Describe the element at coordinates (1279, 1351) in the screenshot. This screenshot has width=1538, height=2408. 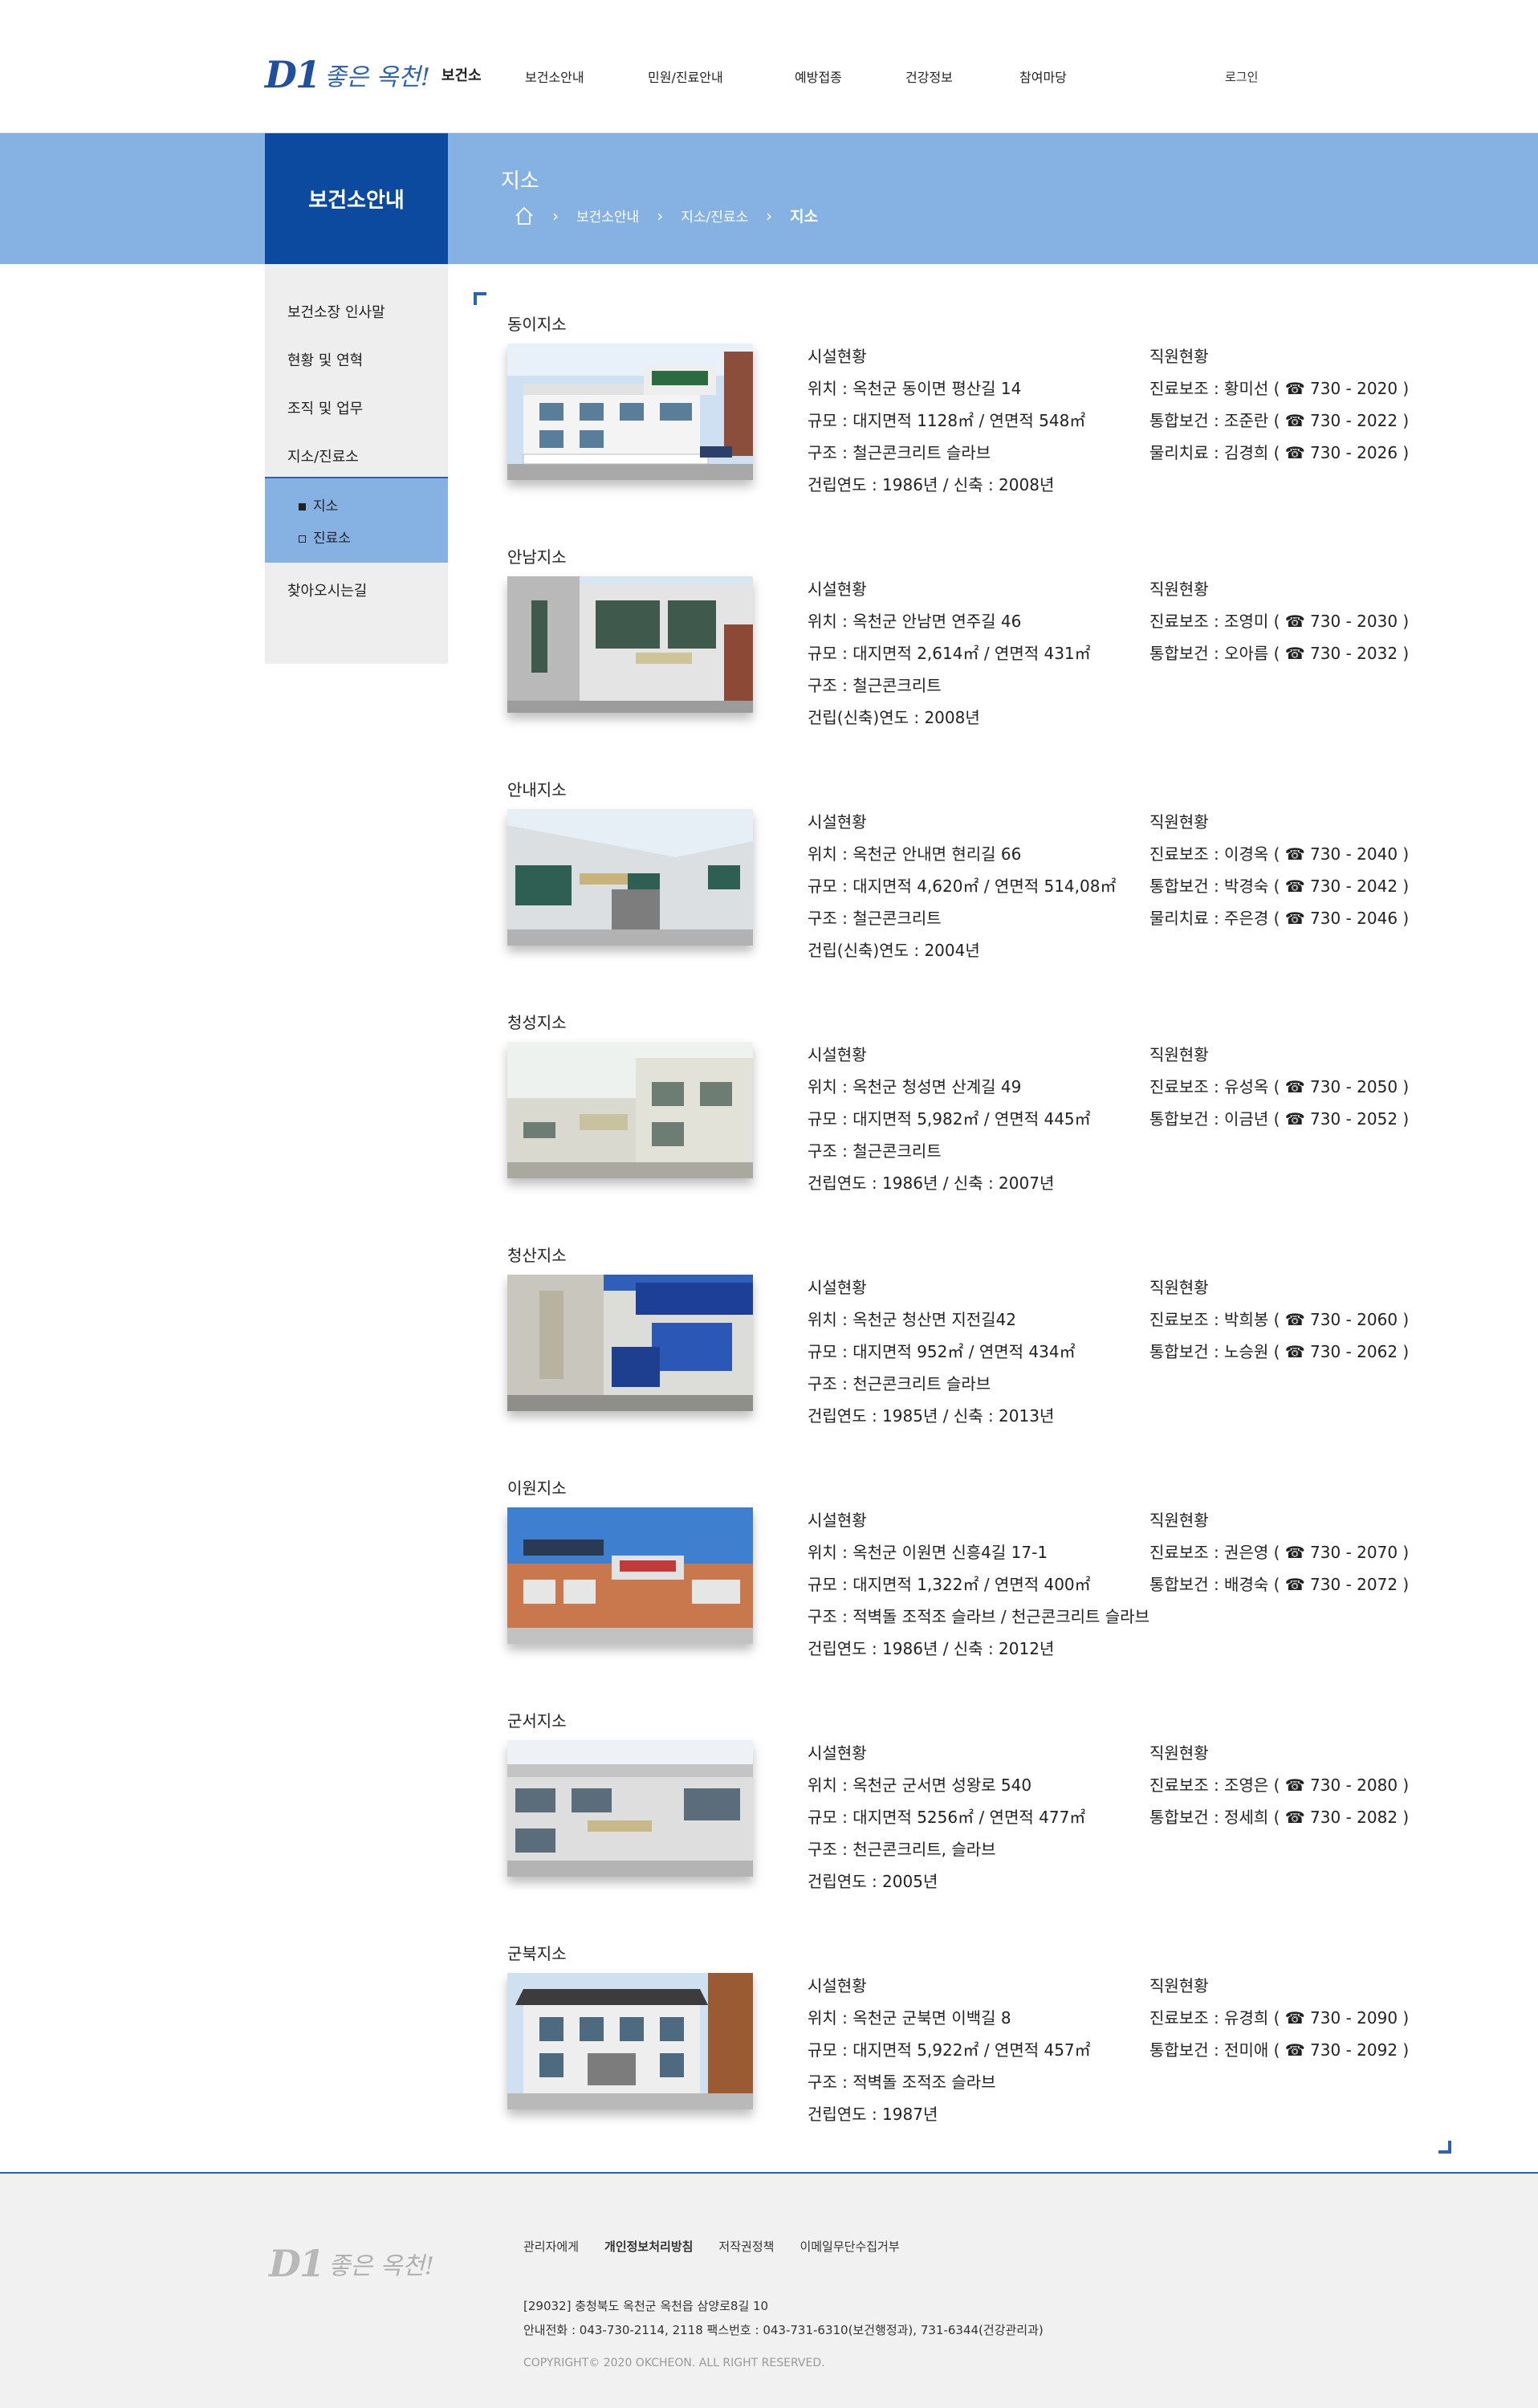
I see `staff-member: 통합보건 : 노승원 ( ☎ 730 - 2062 )` at that location.